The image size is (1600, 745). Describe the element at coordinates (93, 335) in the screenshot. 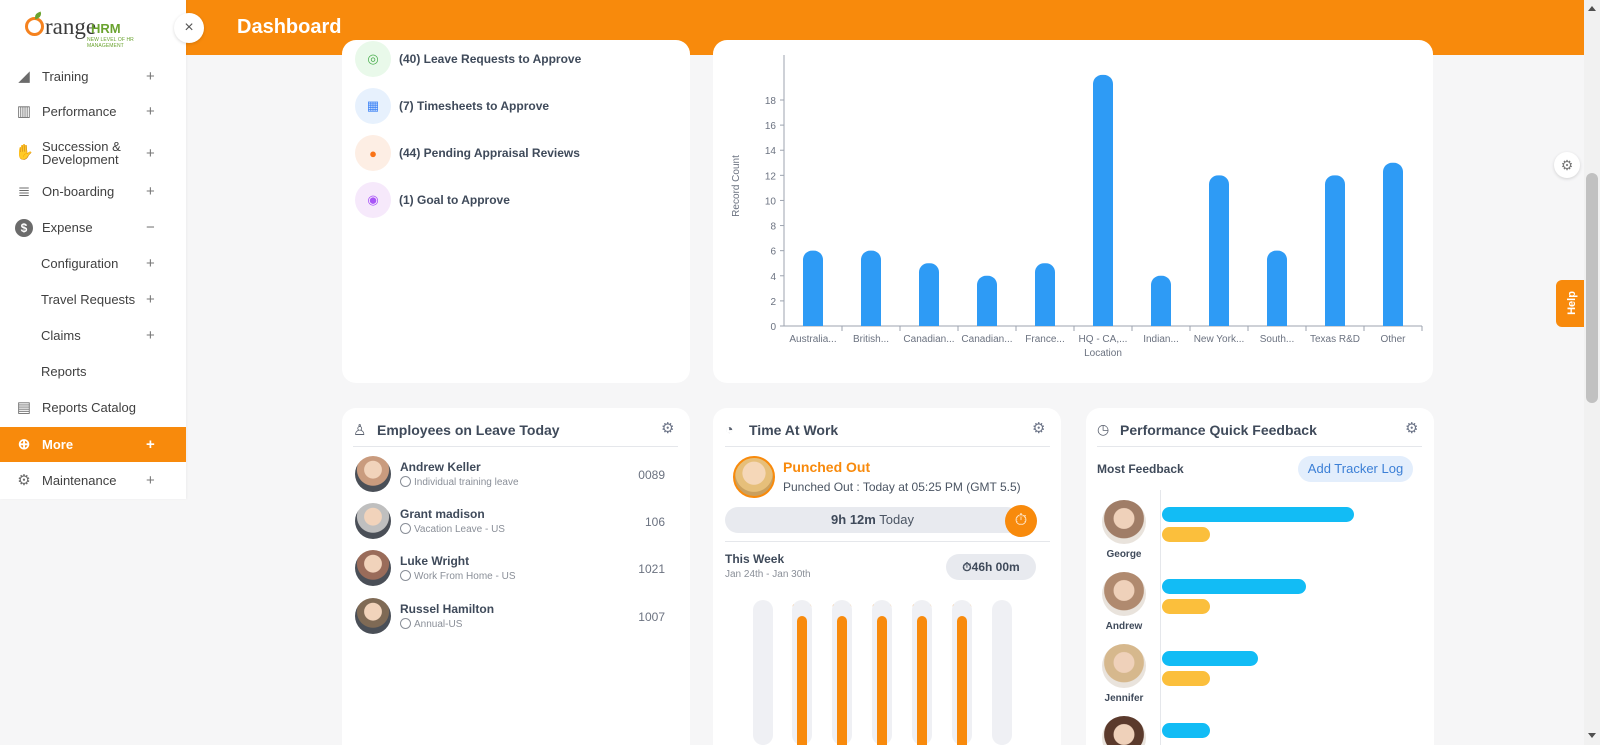

I see `sidebar-item-claims: Claims +` at that location.